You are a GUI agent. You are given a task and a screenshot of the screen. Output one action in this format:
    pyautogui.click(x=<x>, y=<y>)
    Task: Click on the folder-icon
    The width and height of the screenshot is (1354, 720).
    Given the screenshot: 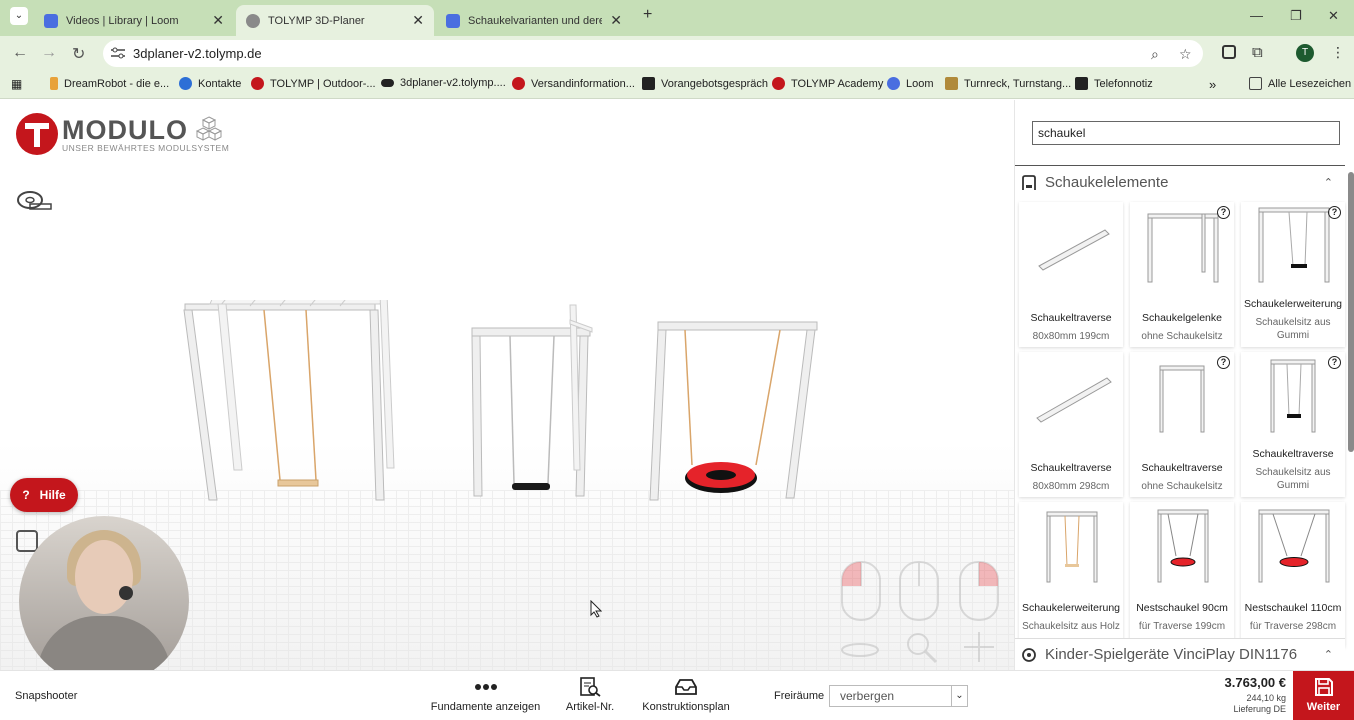 What is the action you would take?
    pyautogui.click(x=1255, y=83)
    